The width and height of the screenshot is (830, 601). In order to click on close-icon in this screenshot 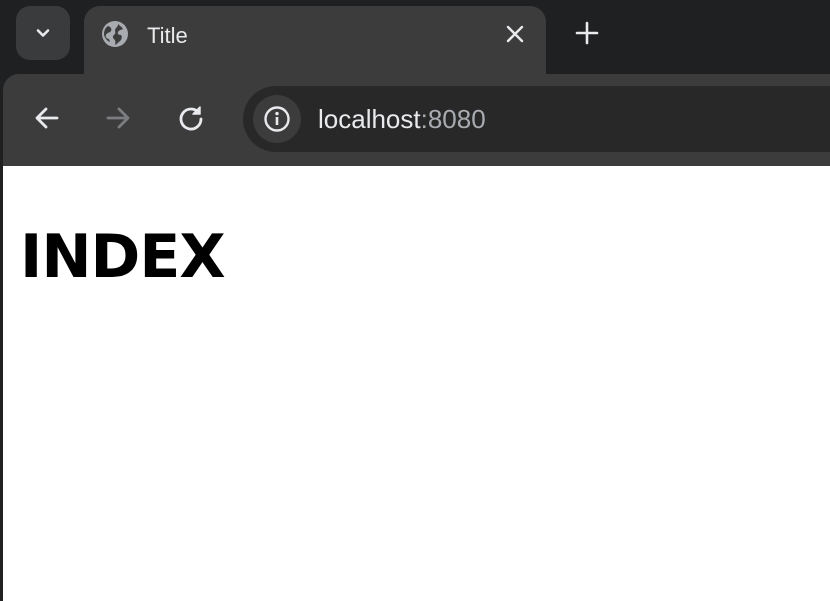, I will do `click(515, 34)`.